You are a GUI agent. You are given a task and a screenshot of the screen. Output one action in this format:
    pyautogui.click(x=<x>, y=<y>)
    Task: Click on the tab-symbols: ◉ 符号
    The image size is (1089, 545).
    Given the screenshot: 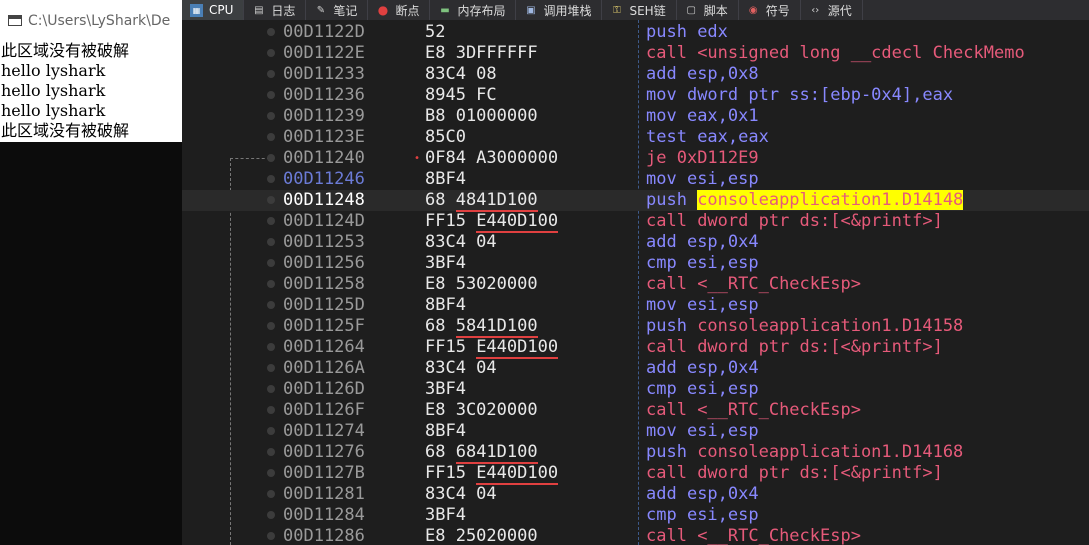 What is the action you would take?
    pyautogui.click(x=770, y=10)
    